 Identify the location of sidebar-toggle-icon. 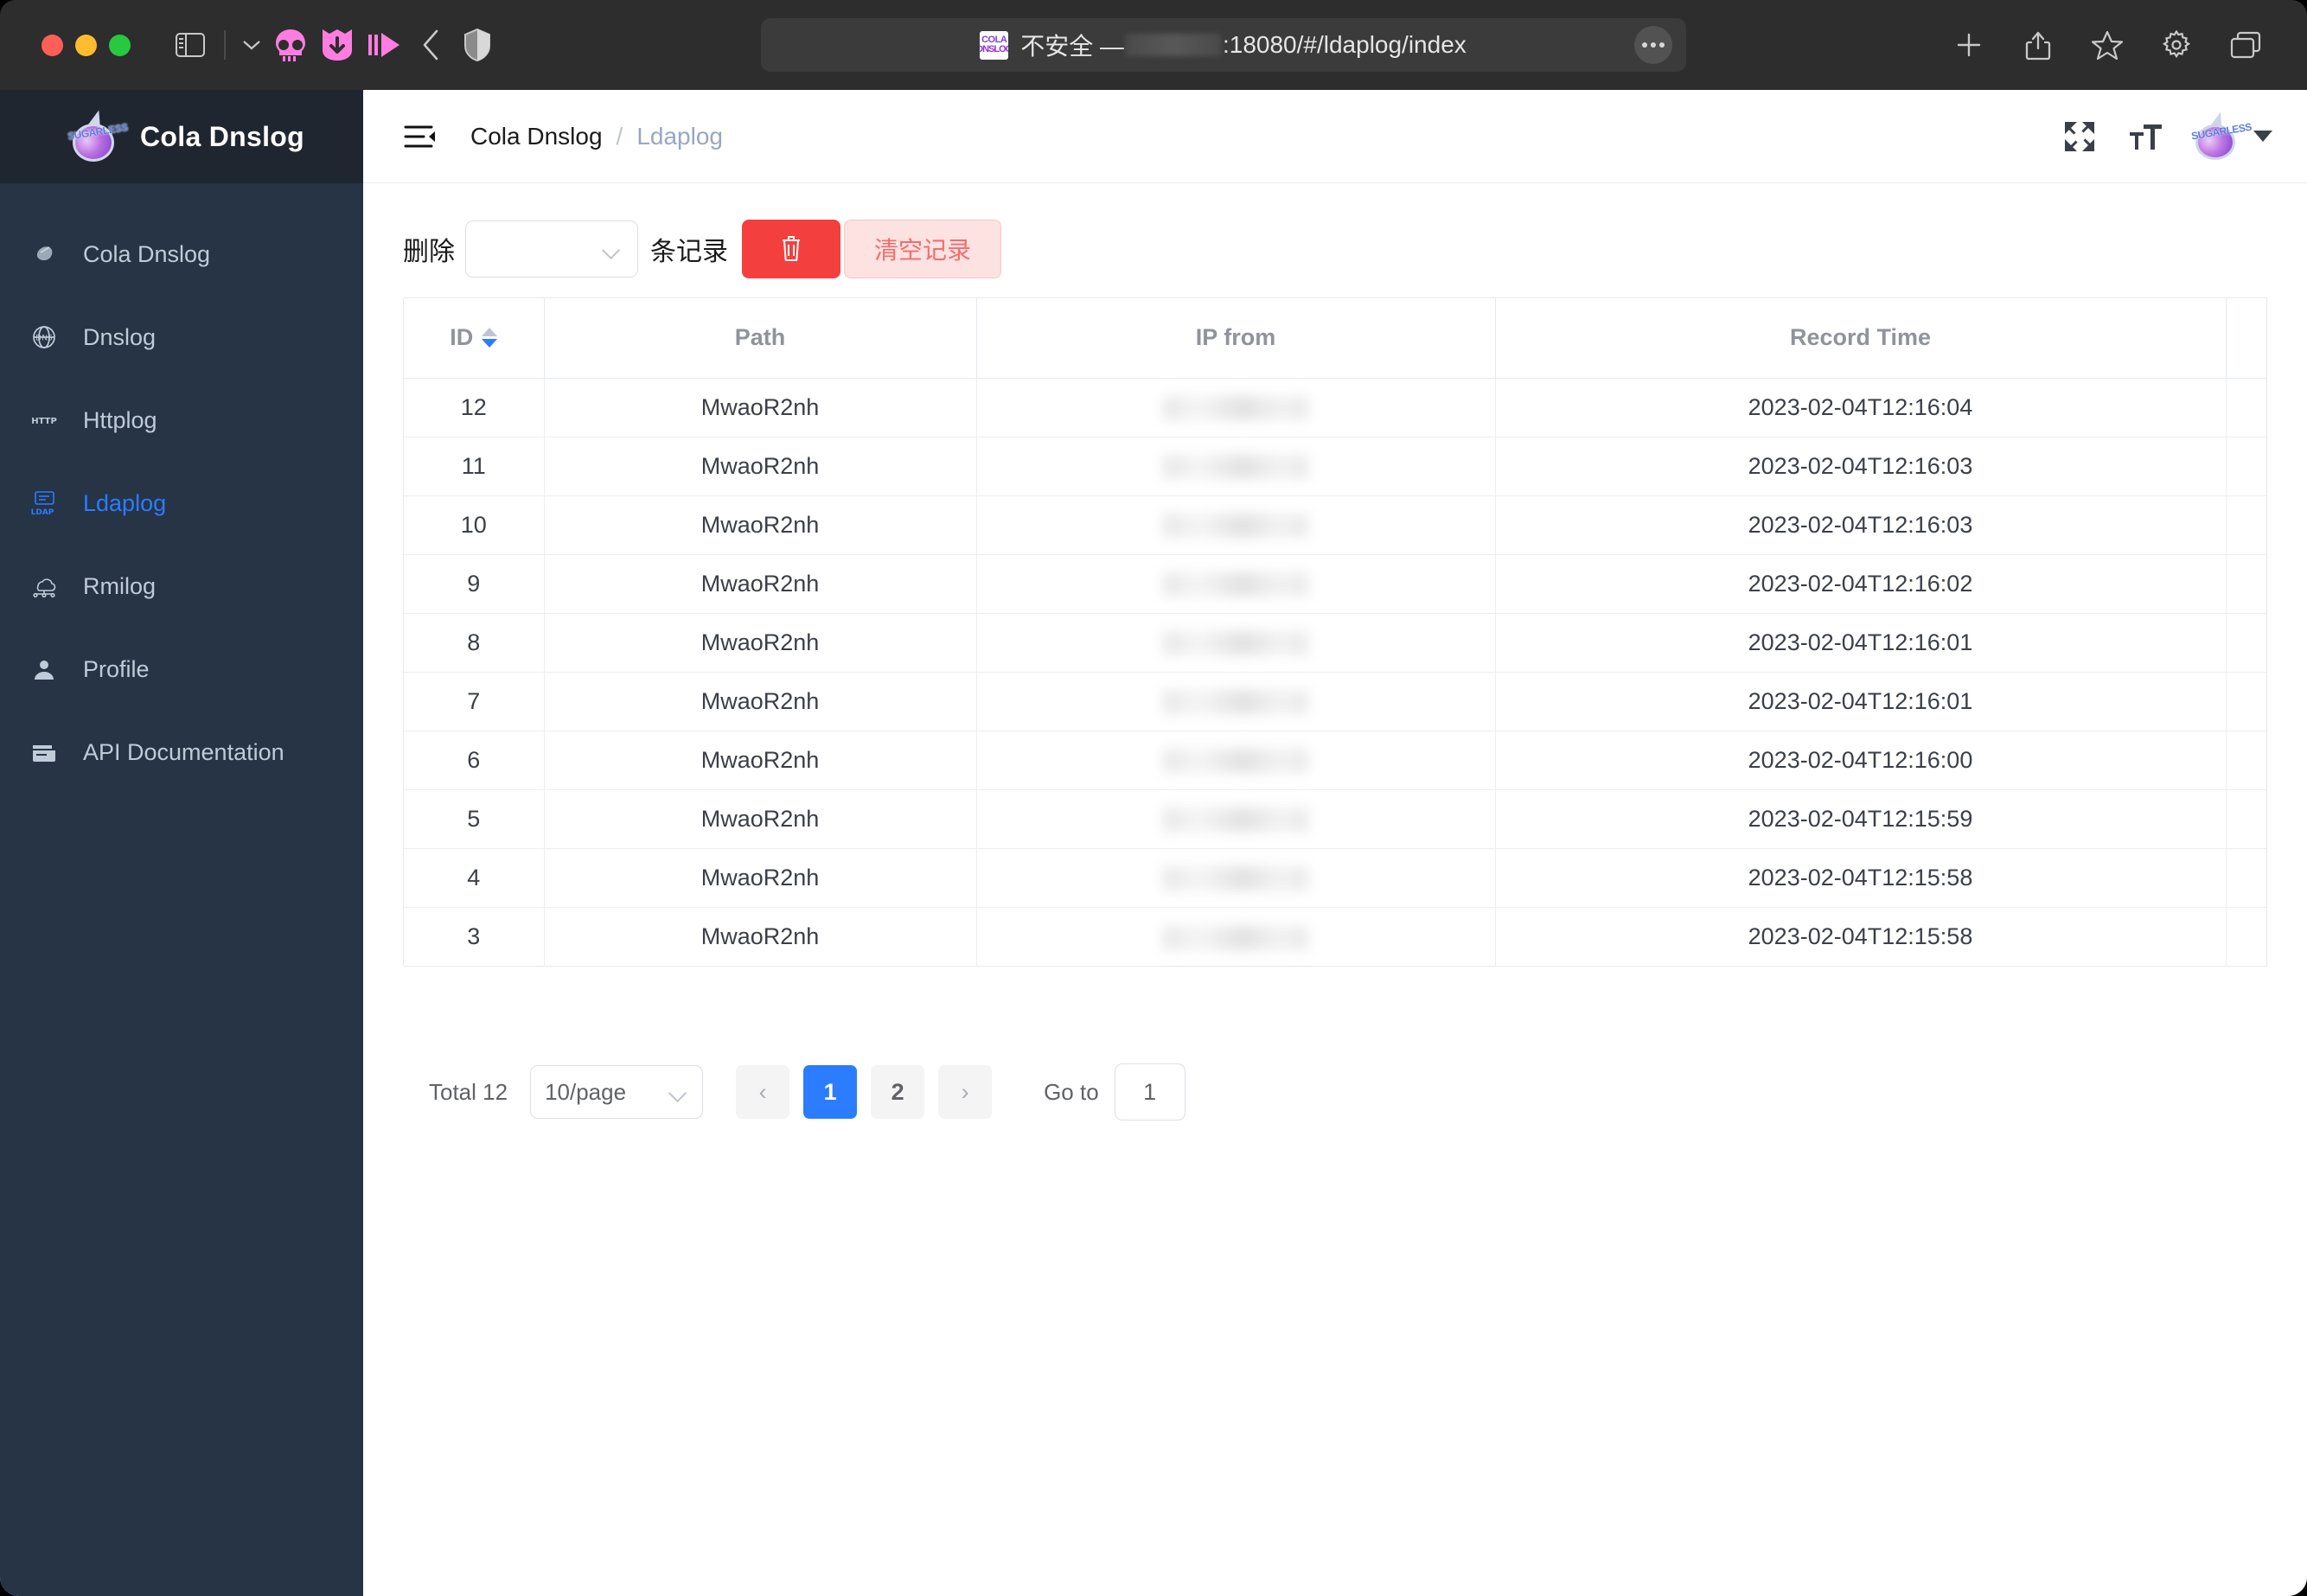
(190, 45).